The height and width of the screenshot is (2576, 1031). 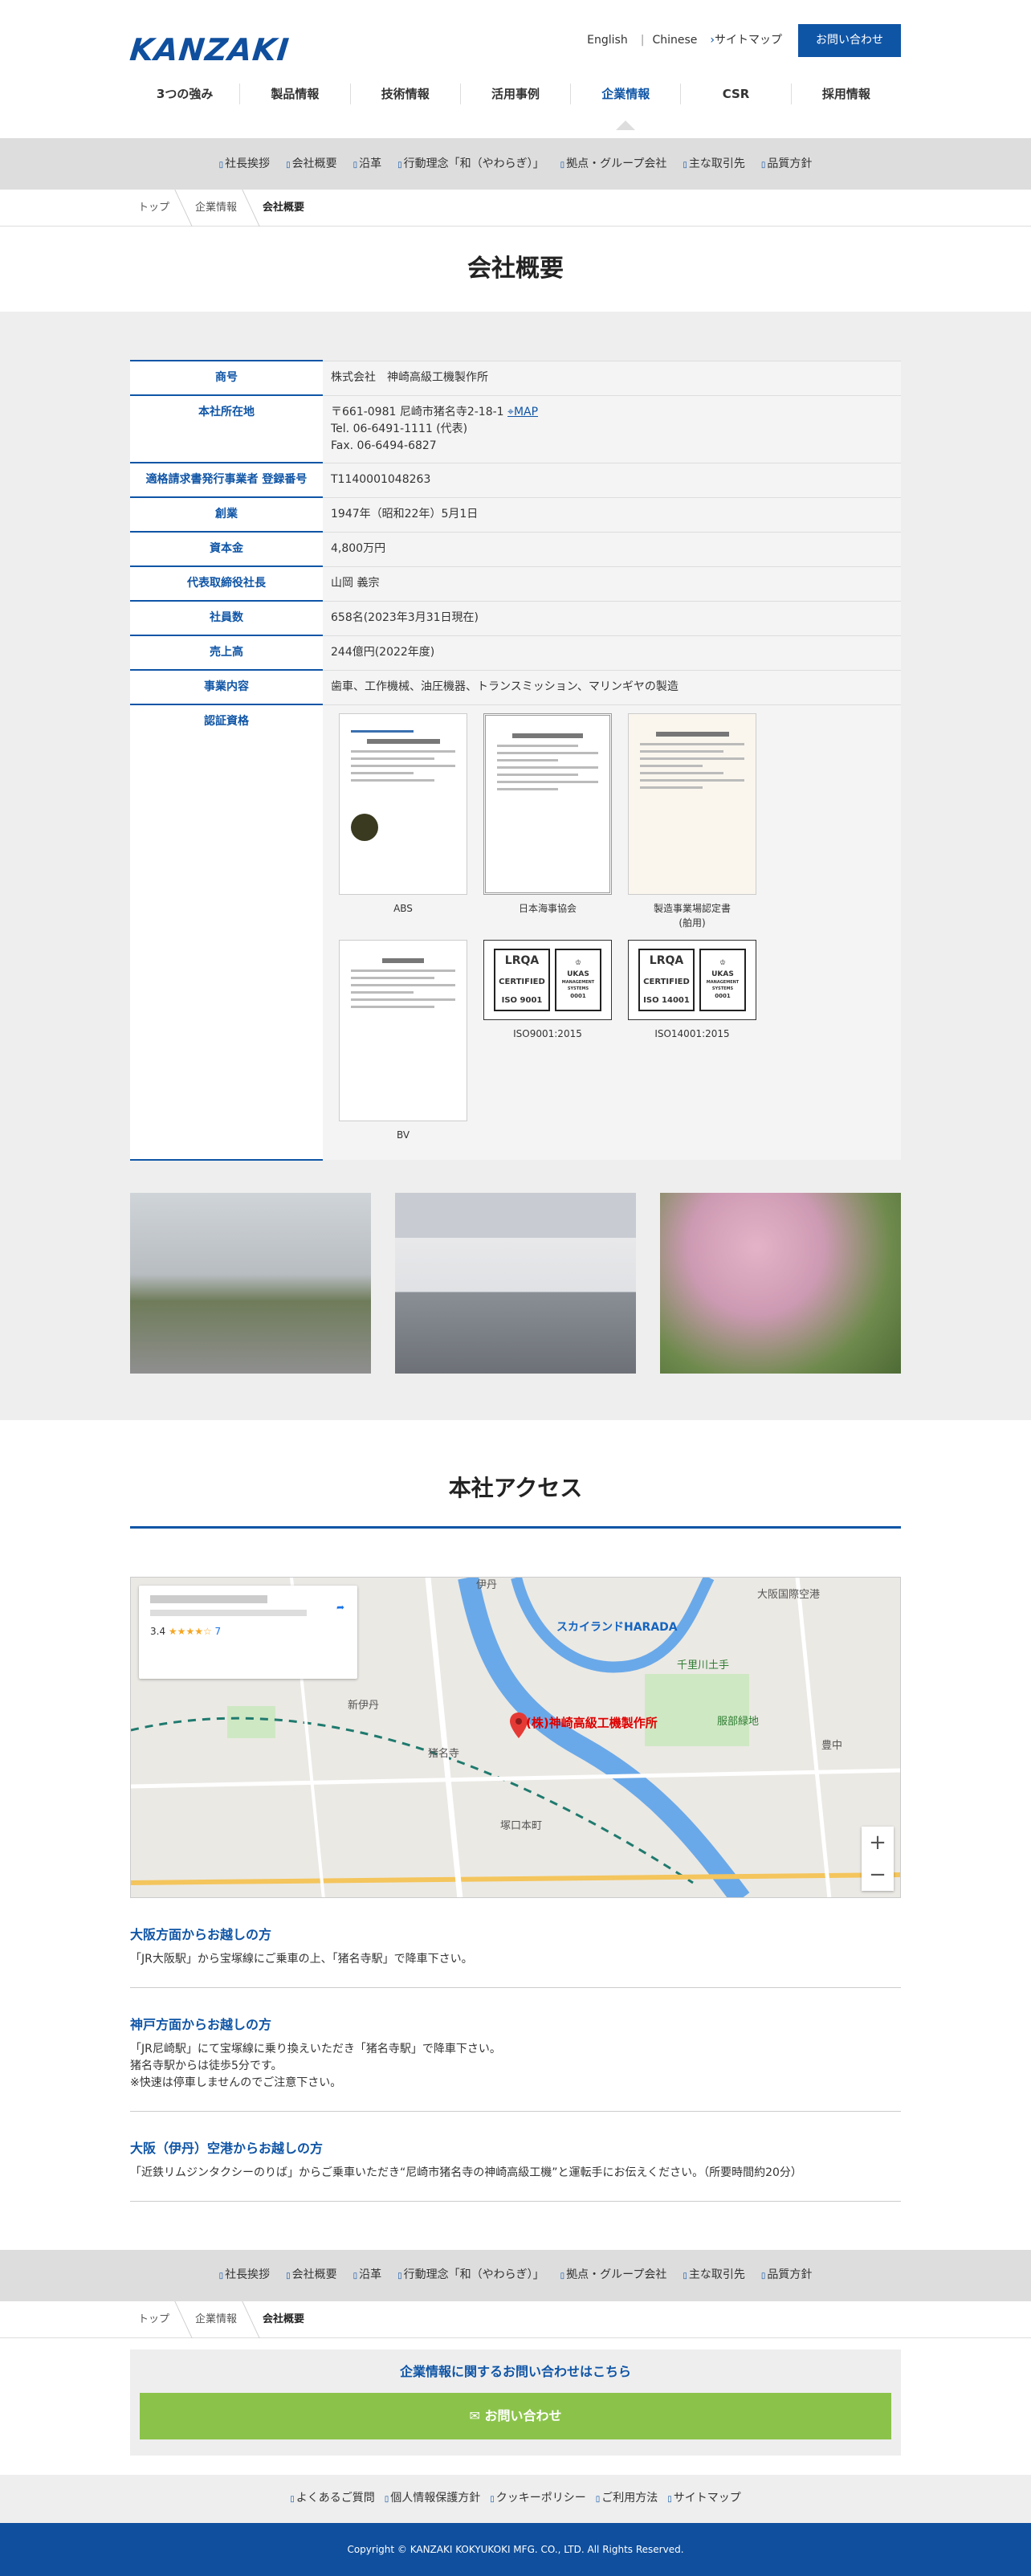 What do you see at coordinates (284, 2319) in the screenshot?
I see `breadcrumb-current: 会社概要` at bounding box center [284, 2319].